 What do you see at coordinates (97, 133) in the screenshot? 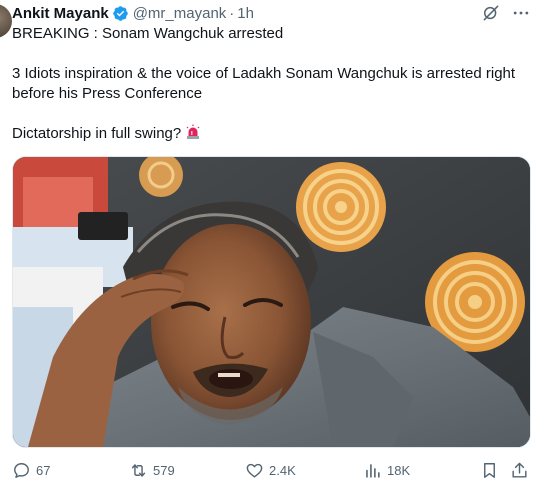
I see `tweet-question-text: Dictatorship in full swing?` at bounding box center [97, 133].